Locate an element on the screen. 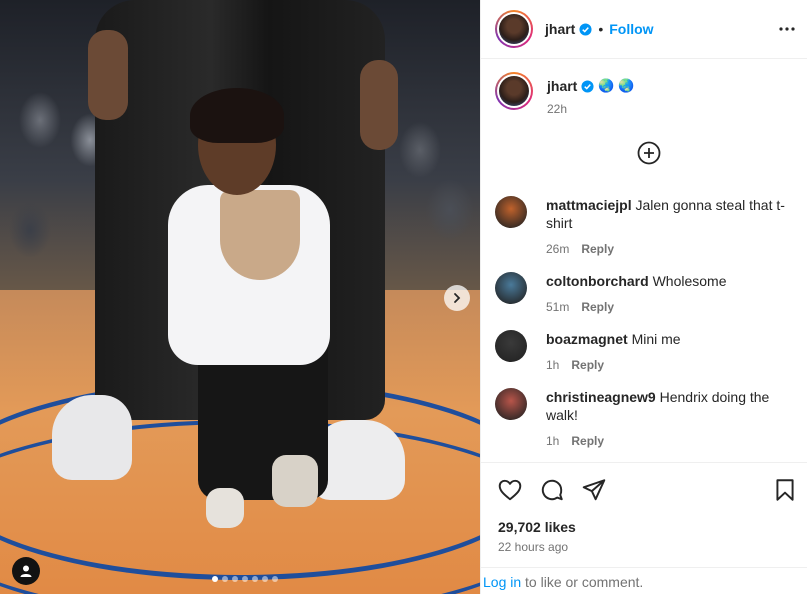 The width and height of the screenshot is (807, 594). comment-time: 51m is located at coordinates (558, 307).